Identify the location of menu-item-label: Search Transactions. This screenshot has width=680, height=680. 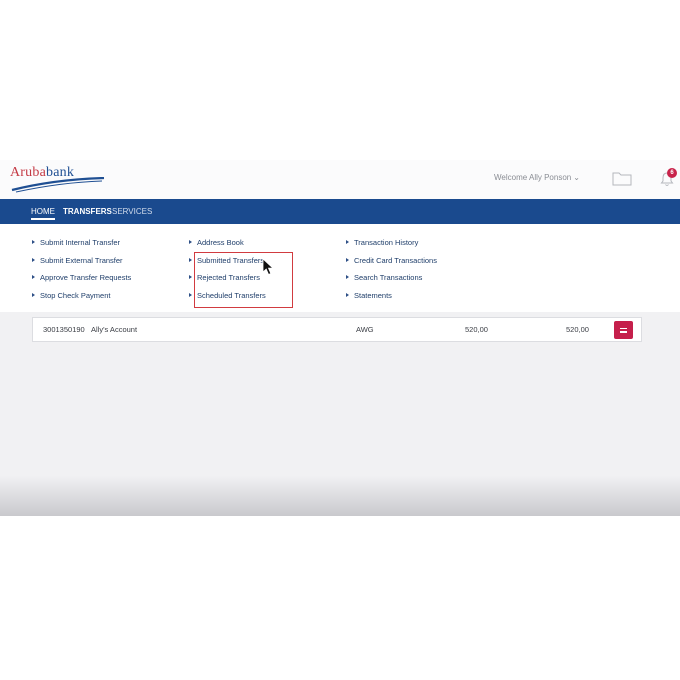
(388, 277).